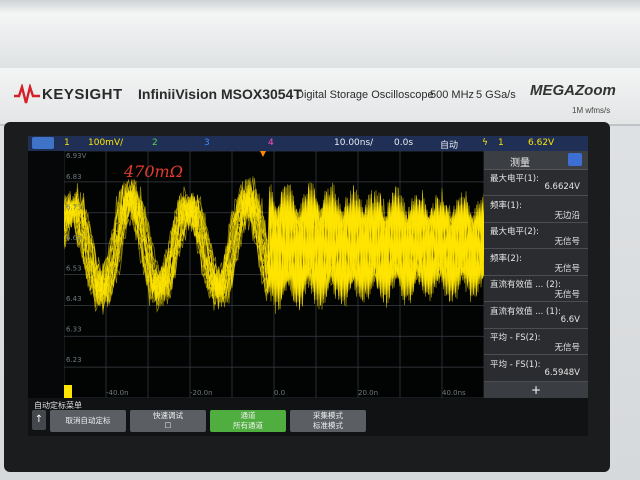  I want to click on softkey-label: 快速调试, so click(168, 415).